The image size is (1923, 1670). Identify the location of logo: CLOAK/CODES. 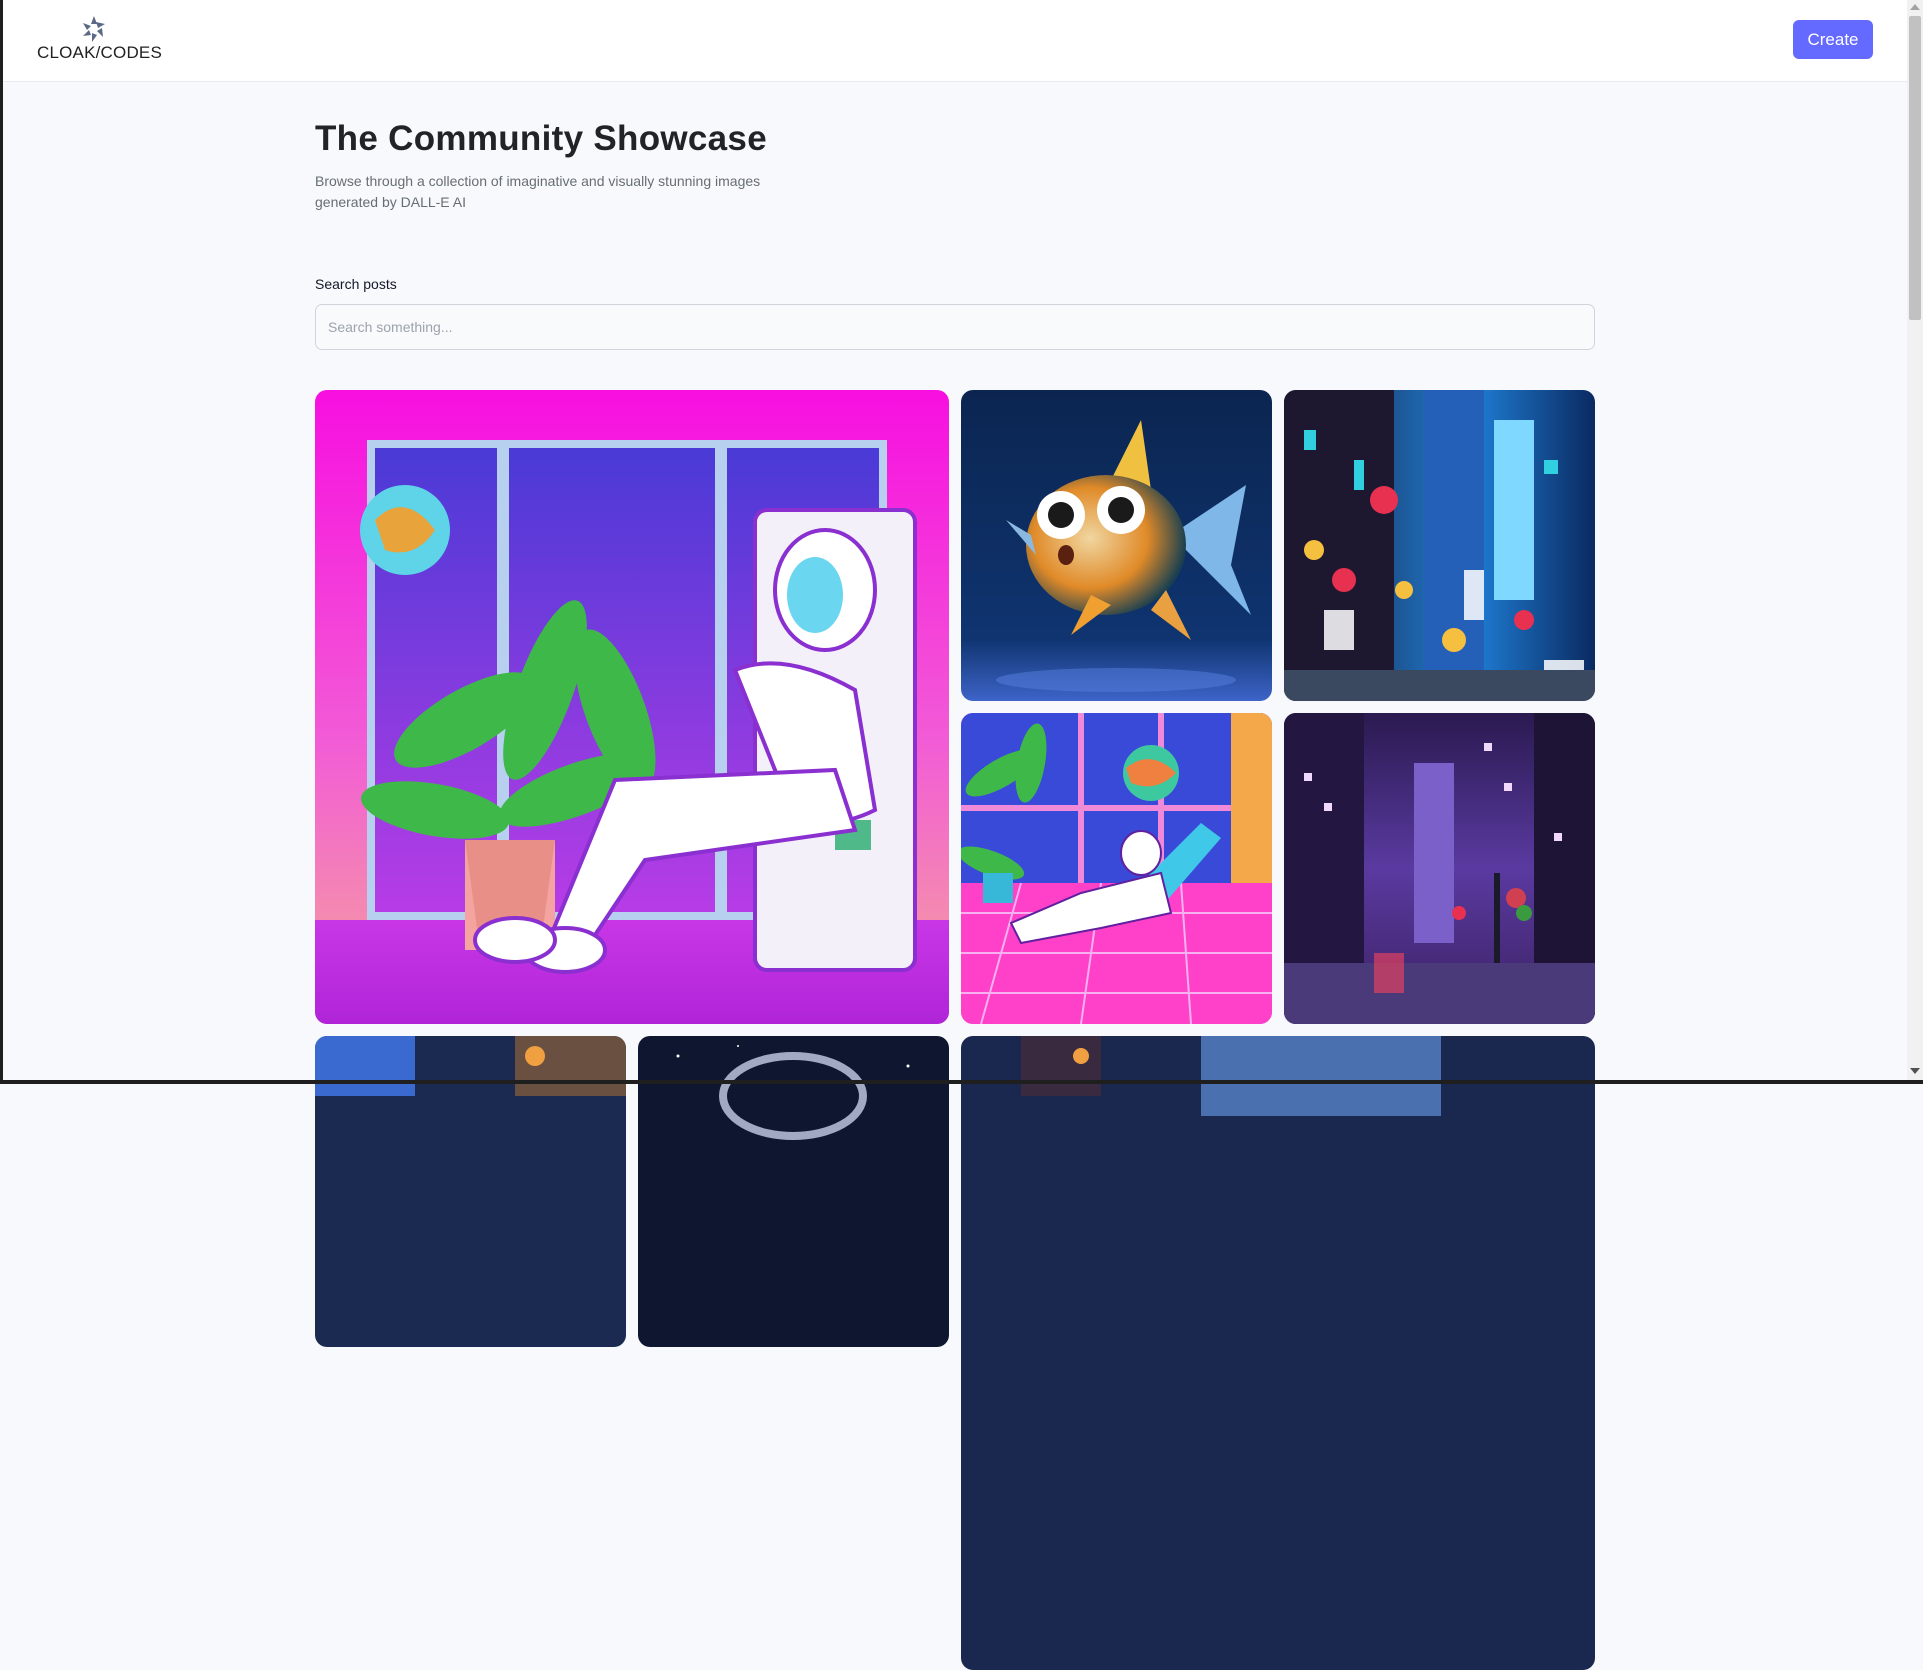
(102, 40).